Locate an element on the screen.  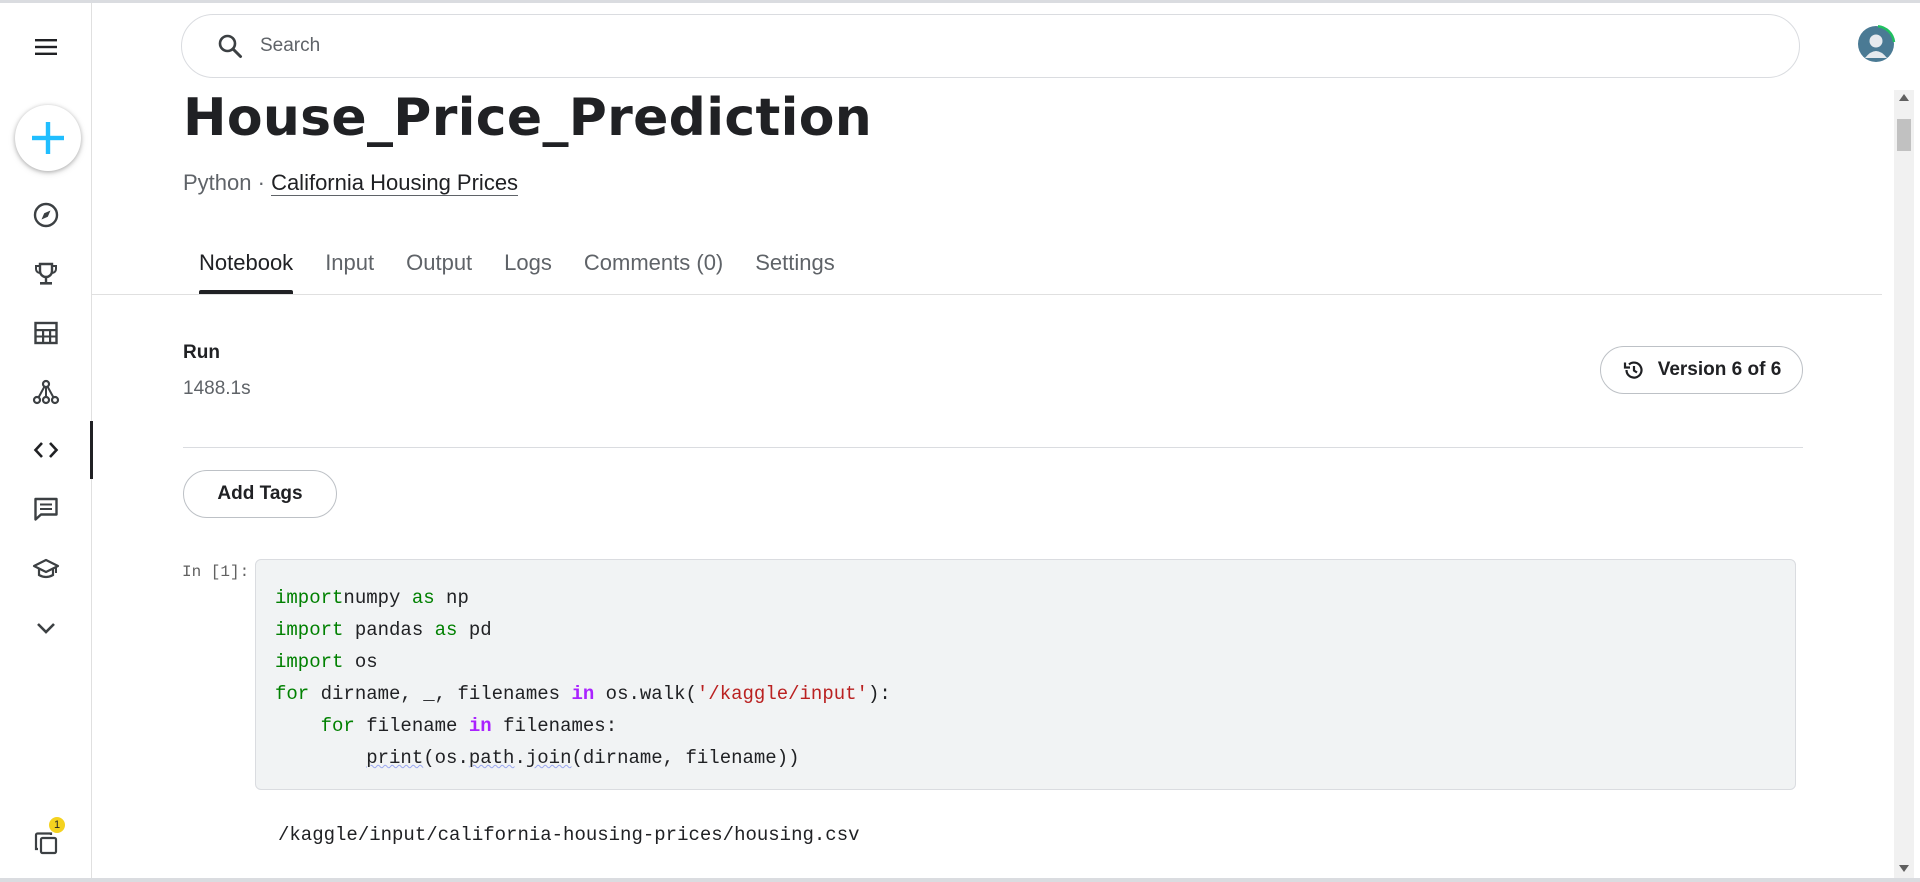
bottom-border is located at coordinates (960, 880).